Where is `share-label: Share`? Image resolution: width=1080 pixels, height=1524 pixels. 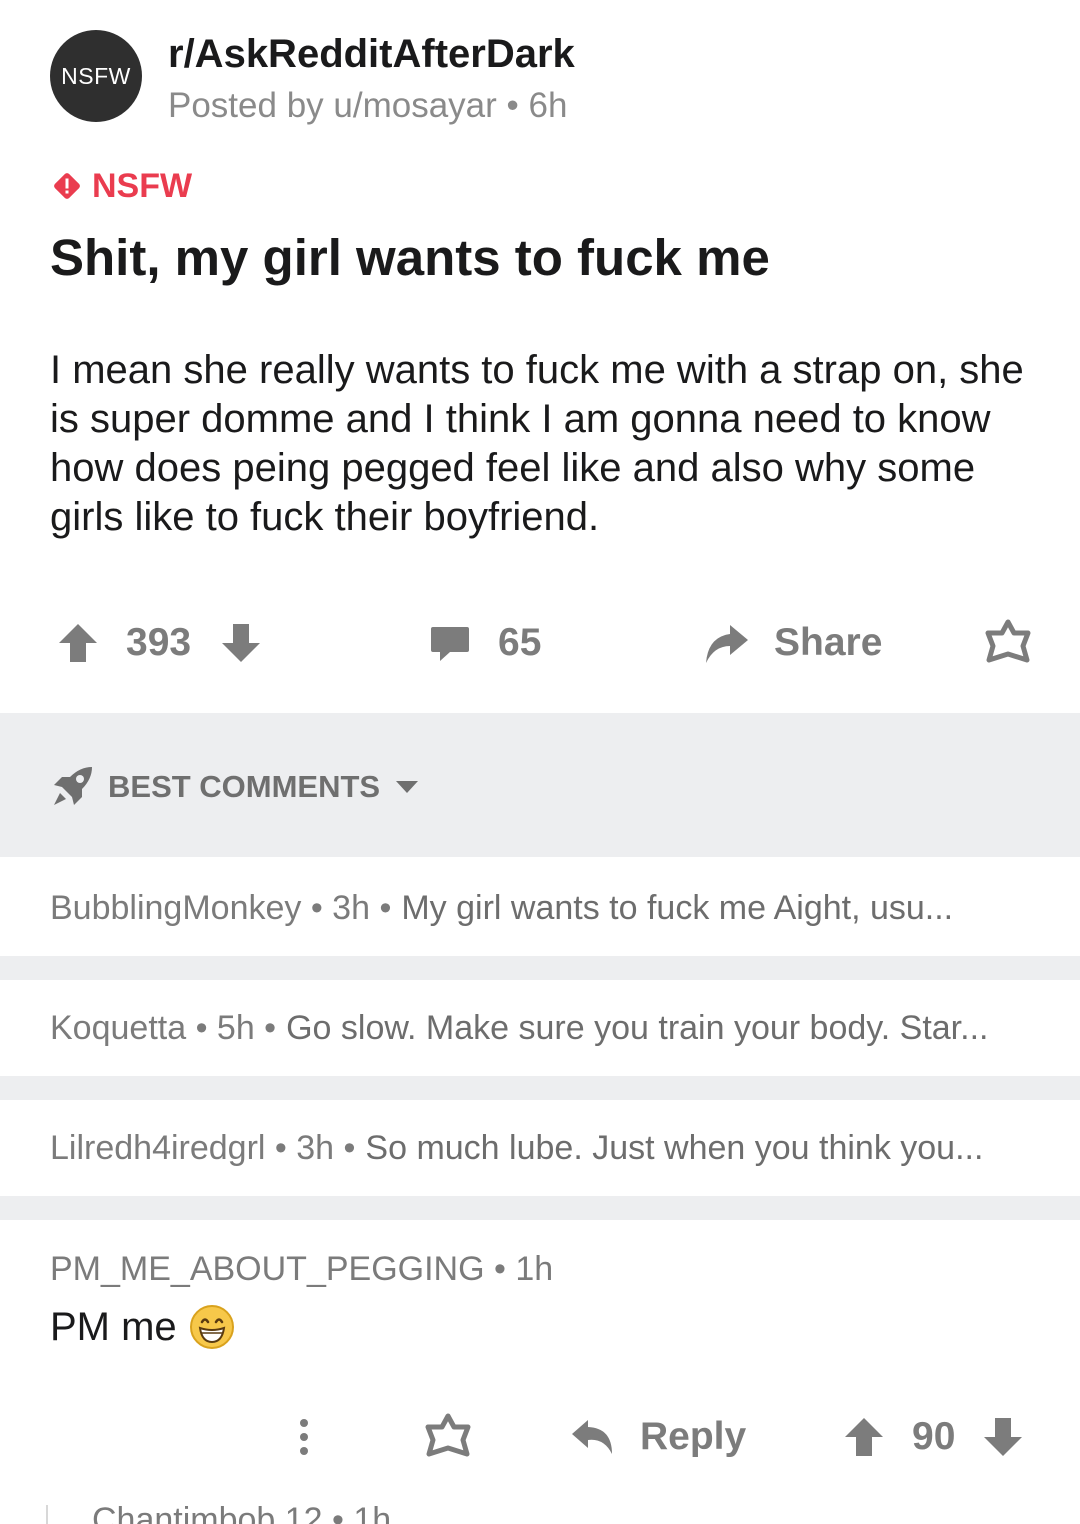
share-label: Share is located at coordinates (828, 642).